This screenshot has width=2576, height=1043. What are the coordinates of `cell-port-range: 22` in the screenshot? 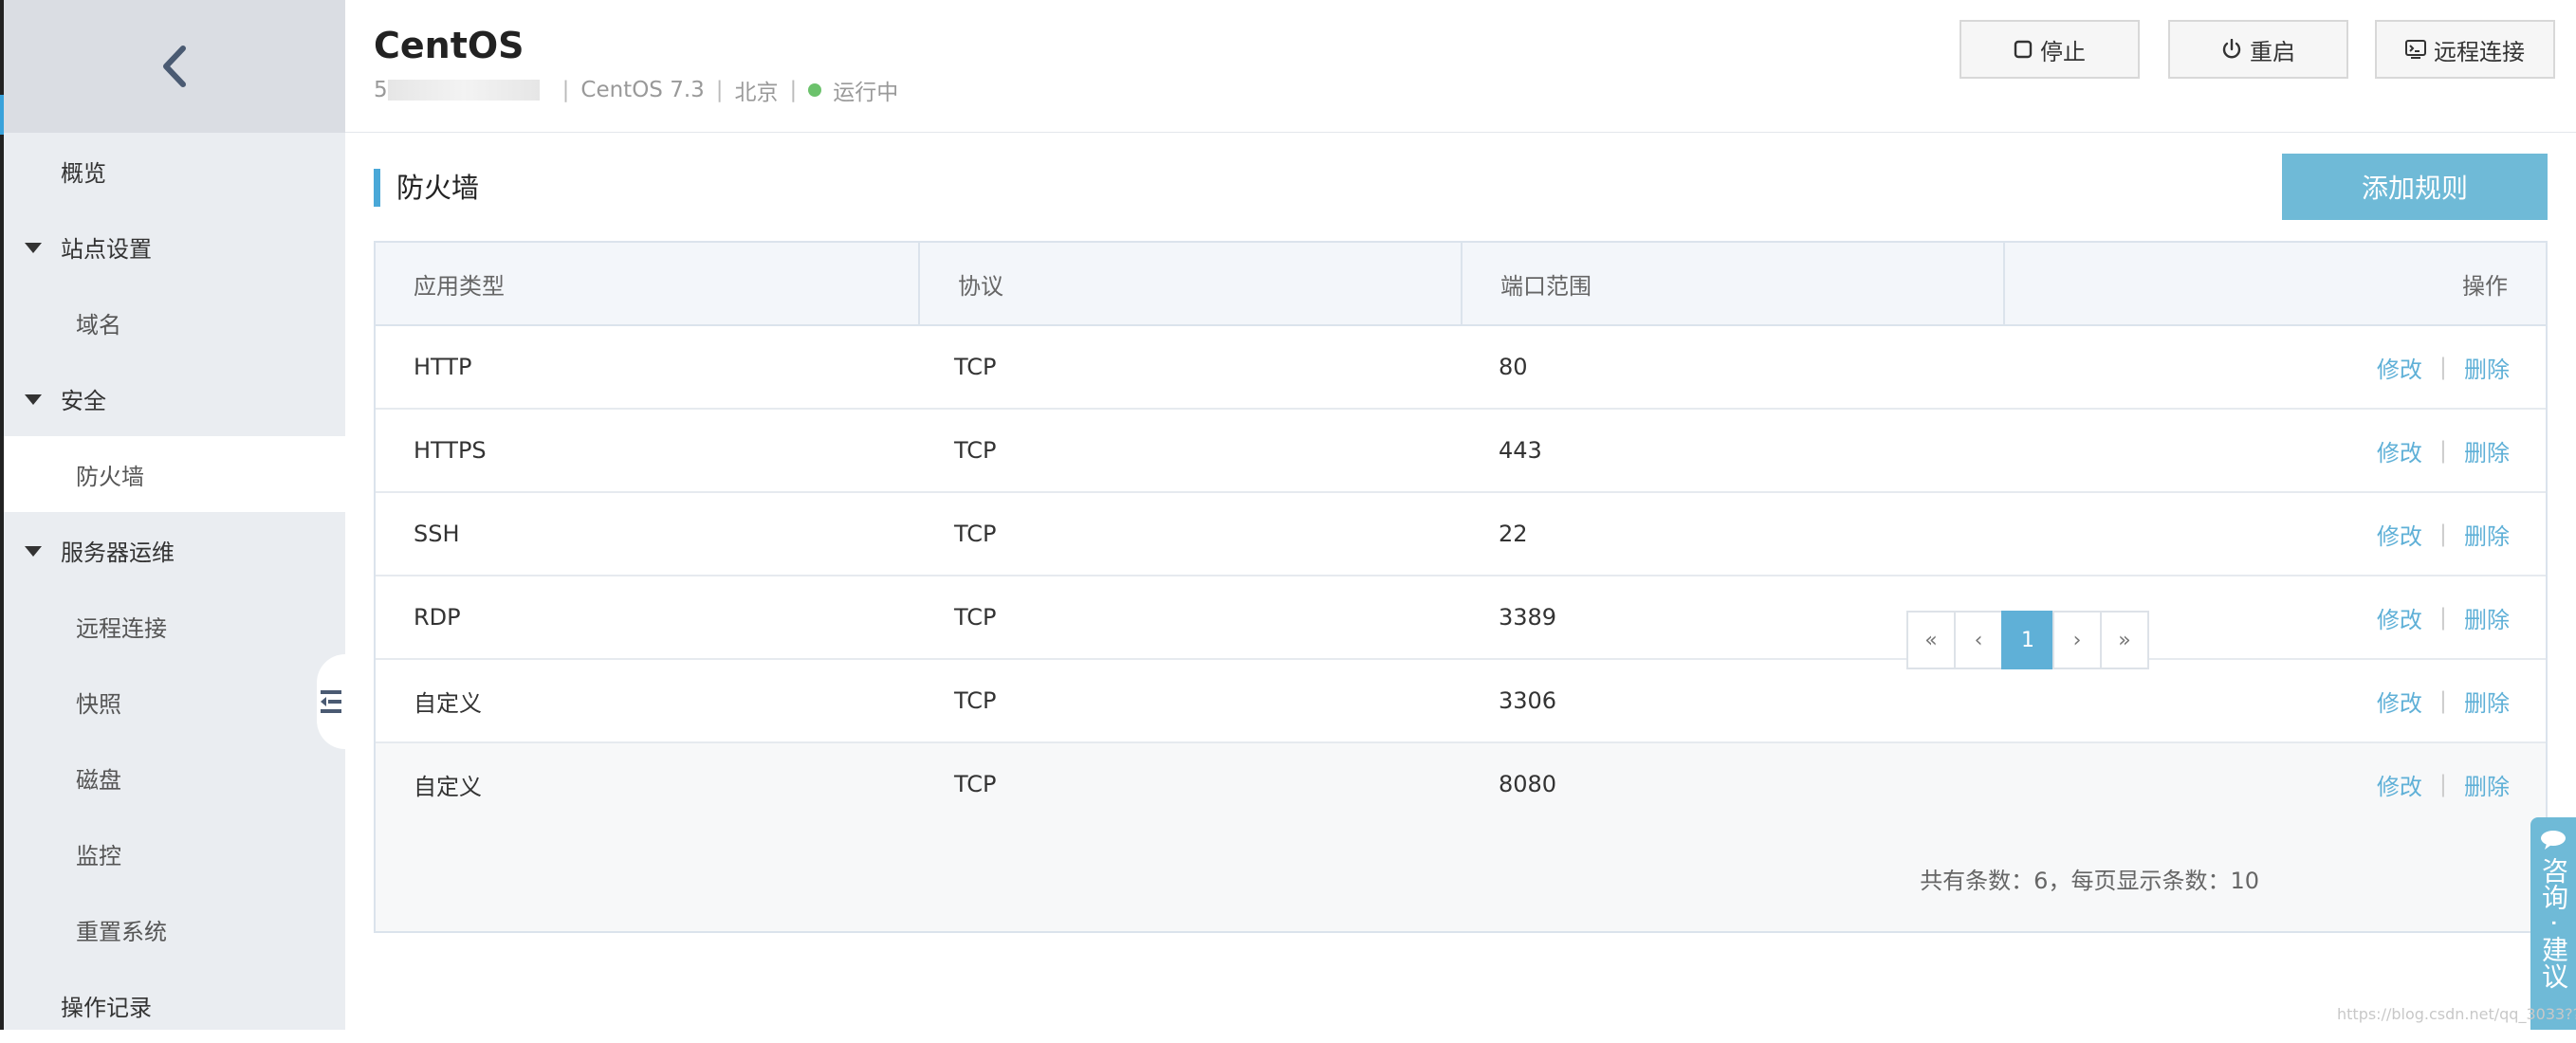 It's located at (1513, 534).